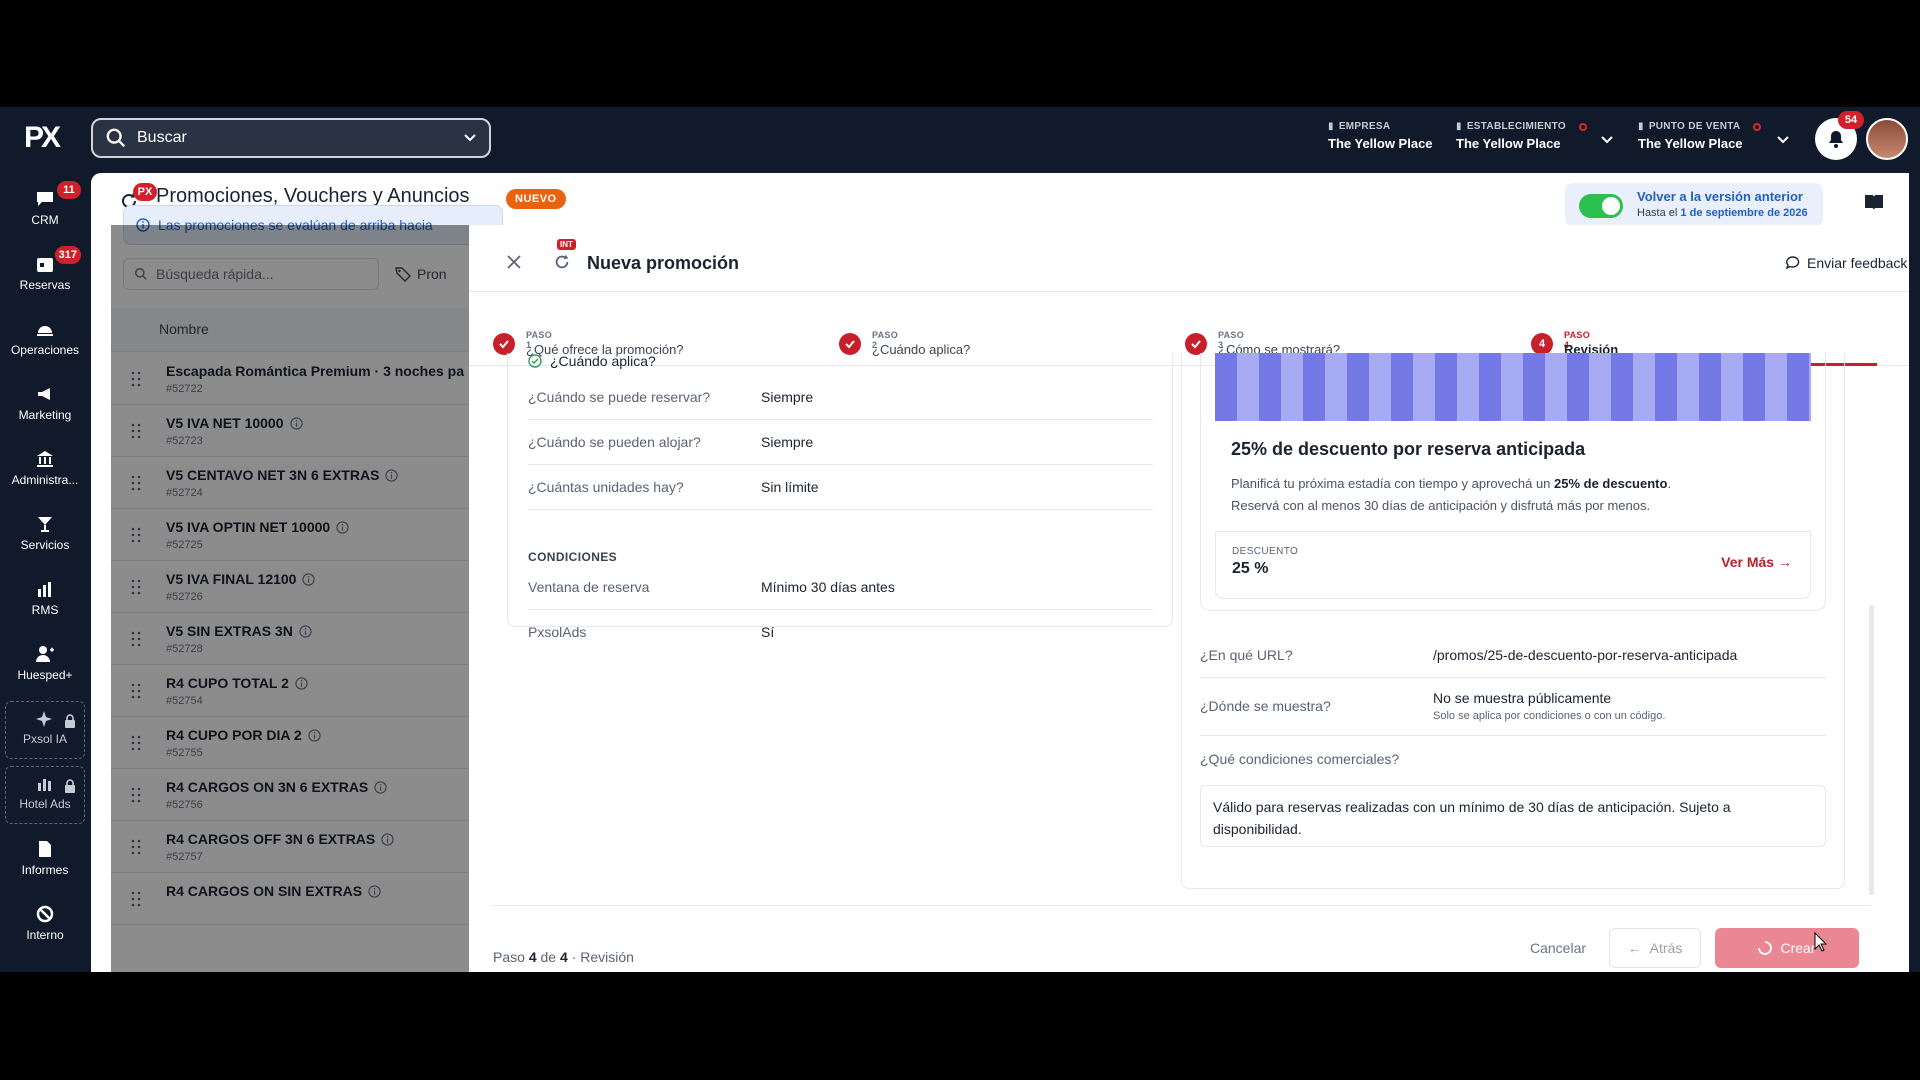 The width and height of the screenshot is (1920, 1080). Describe the element at coordinates (45, 654) in the screenshot. I see `user-plus-icon` at that location.